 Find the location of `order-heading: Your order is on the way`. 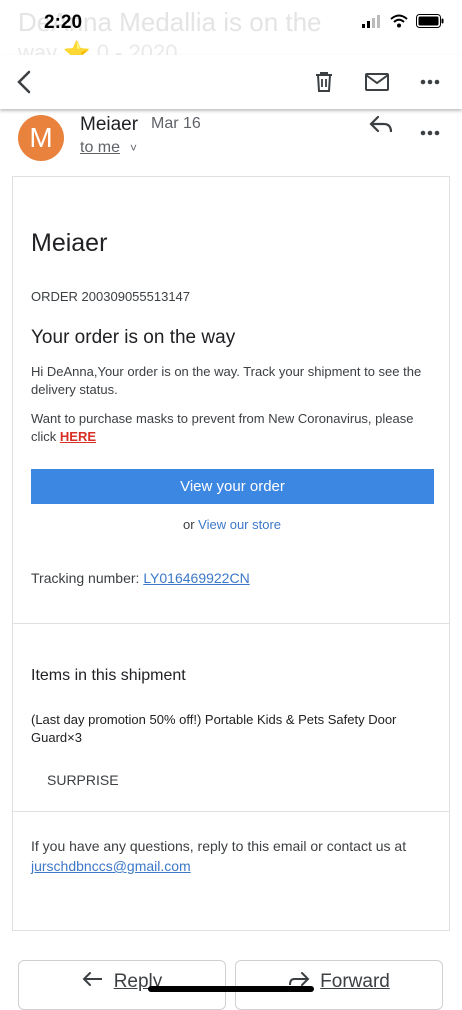

order-heading: Your order is on the way is located at coordinates (133, 337).